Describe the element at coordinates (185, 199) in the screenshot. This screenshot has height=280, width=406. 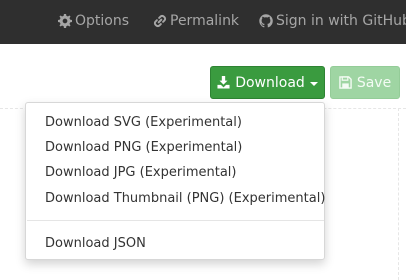
I see `menu-item-download-thumbnail: Download Thumbnail (PNG) (Experimental)` at that location.